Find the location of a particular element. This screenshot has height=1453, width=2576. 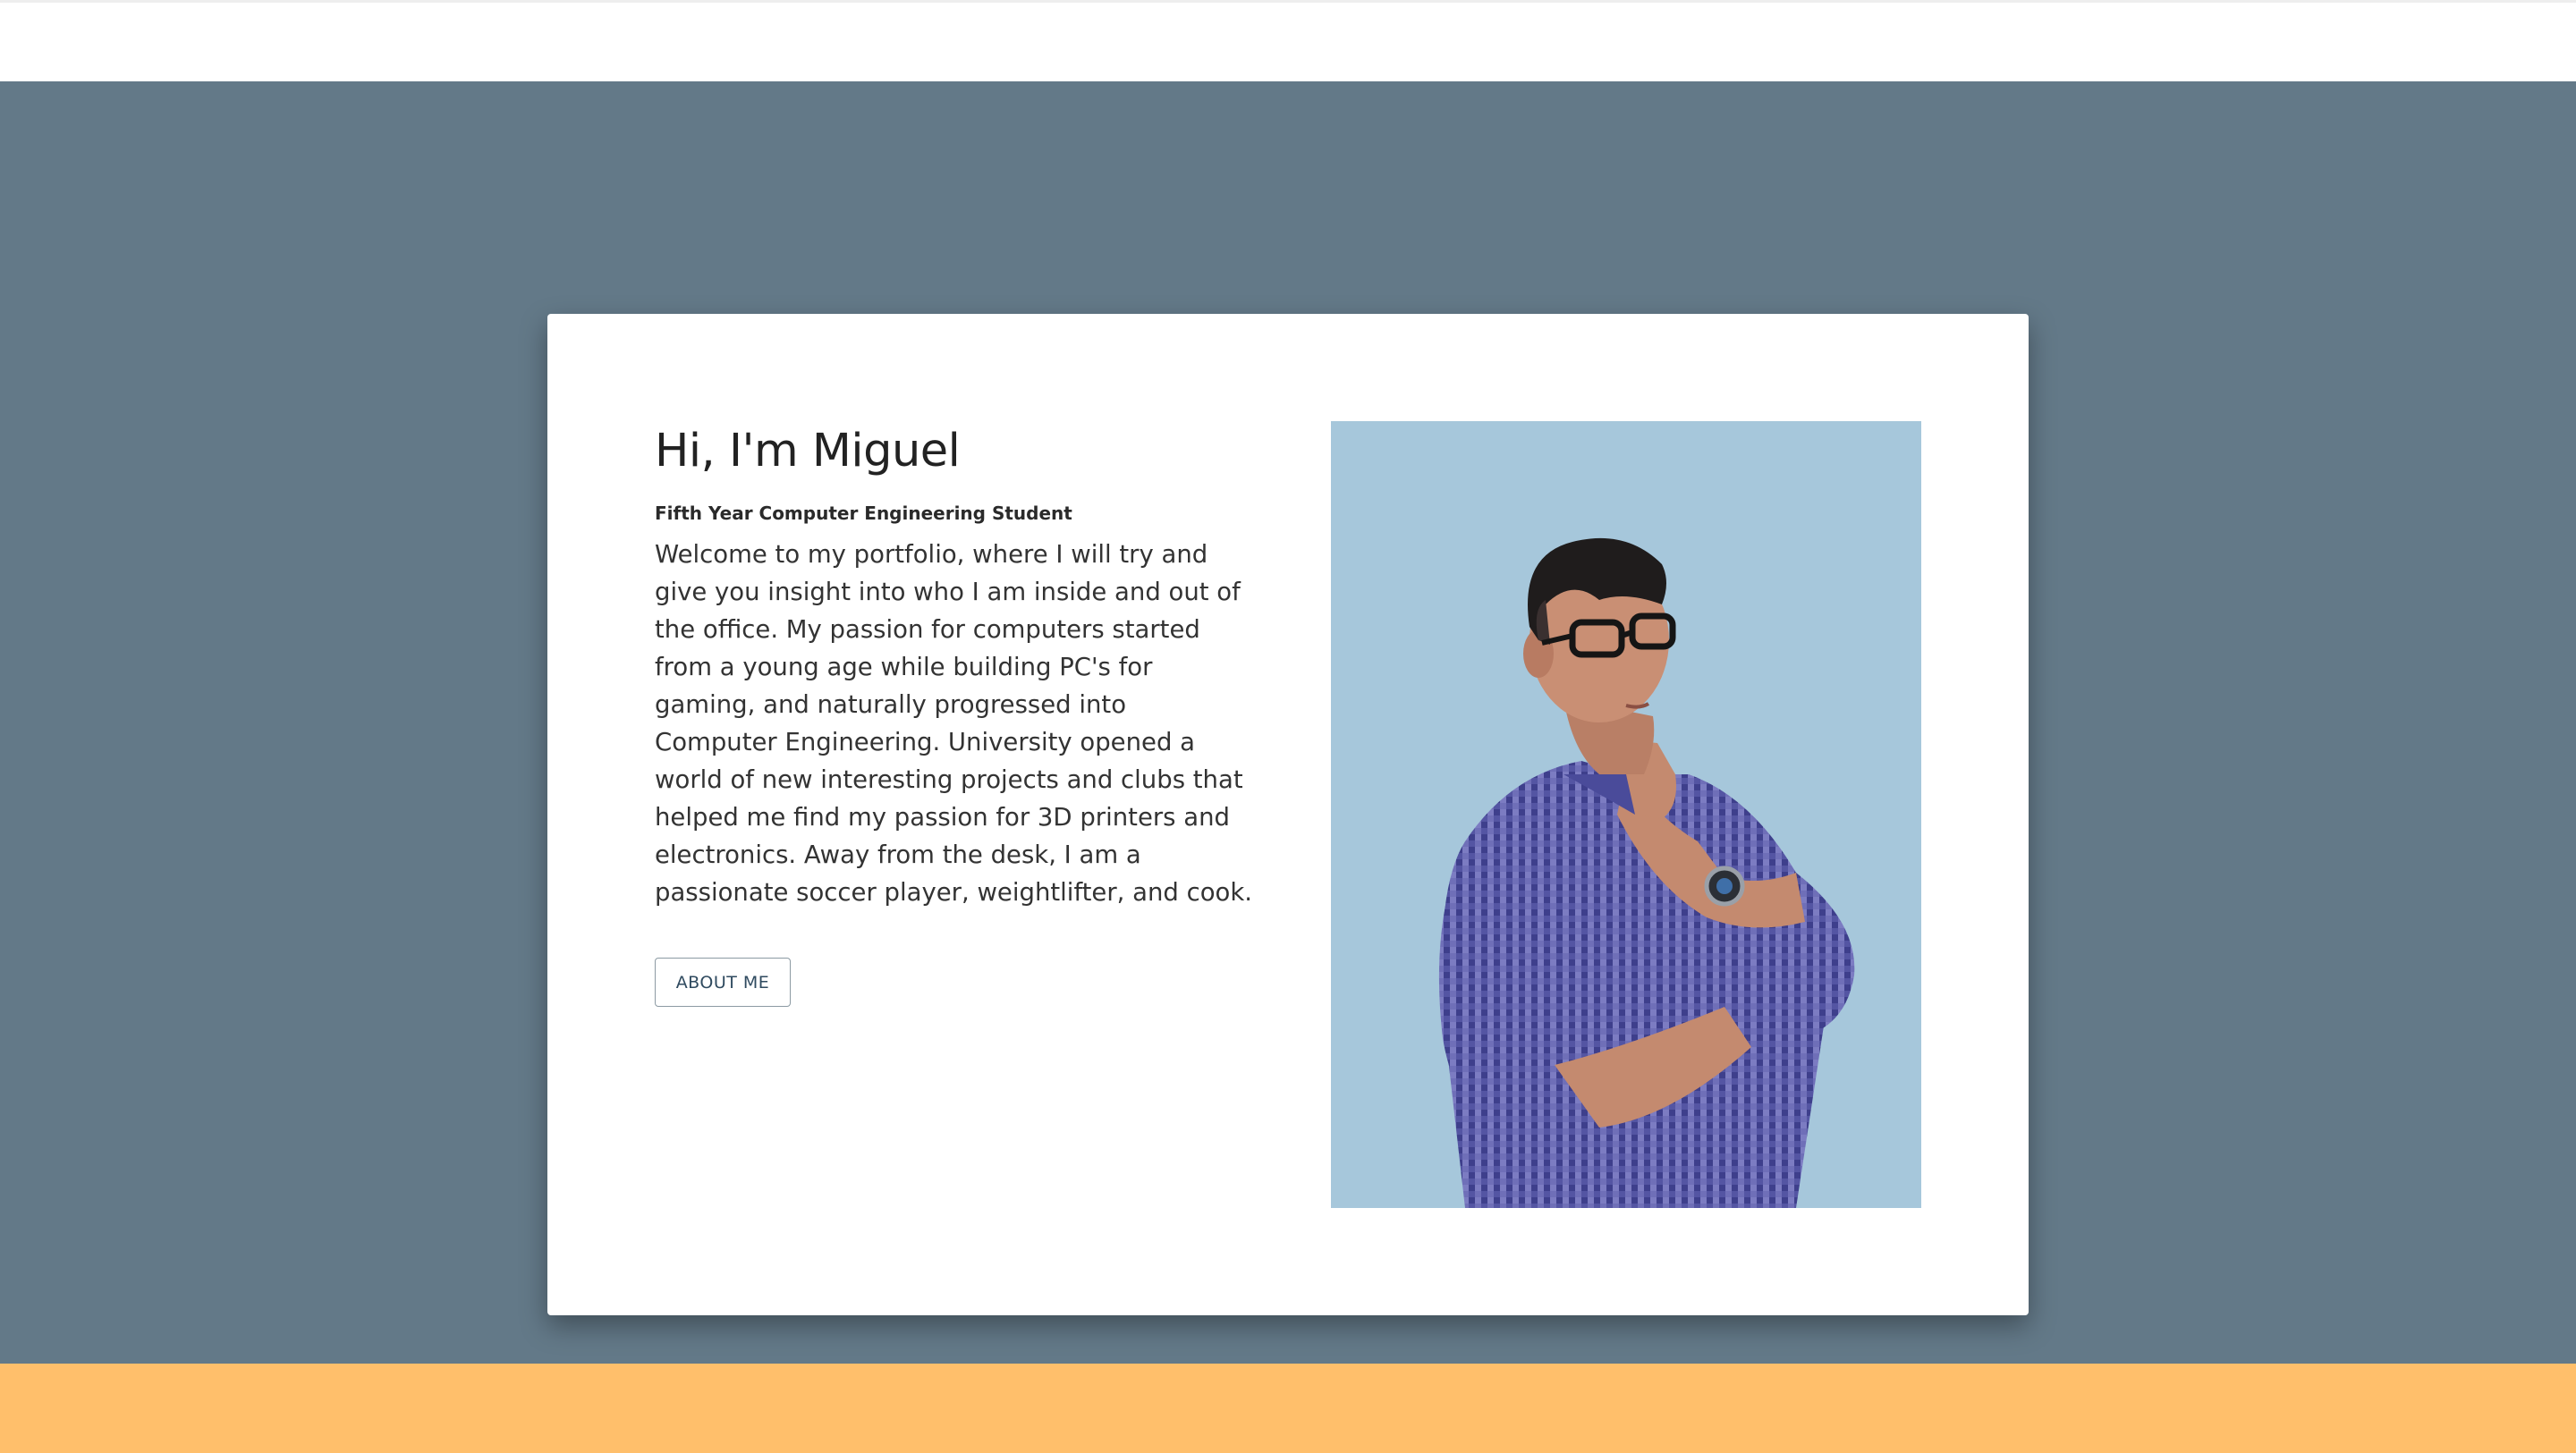

profile-photo is located at coordinates (1626, 815).